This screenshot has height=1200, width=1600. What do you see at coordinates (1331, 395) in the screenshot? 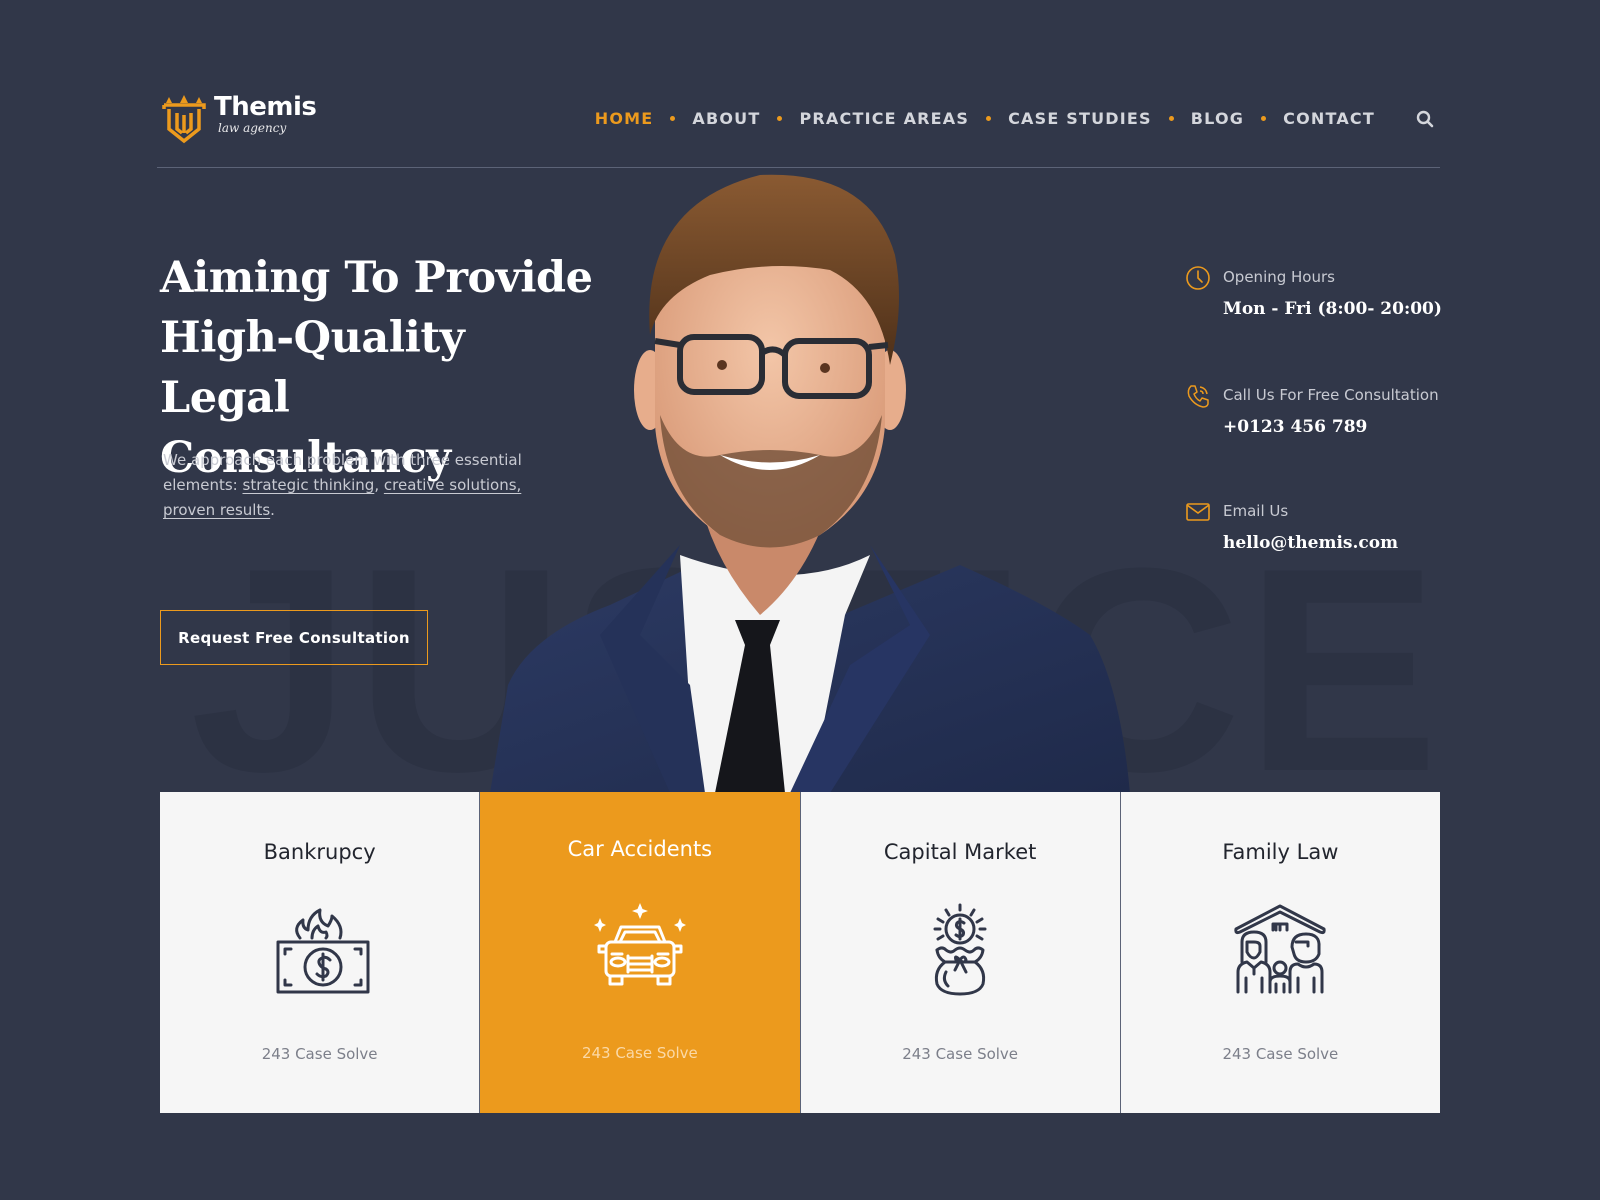
I see `contact-label: Call Us For Free Consultation` at bounding box center [1331, 395].